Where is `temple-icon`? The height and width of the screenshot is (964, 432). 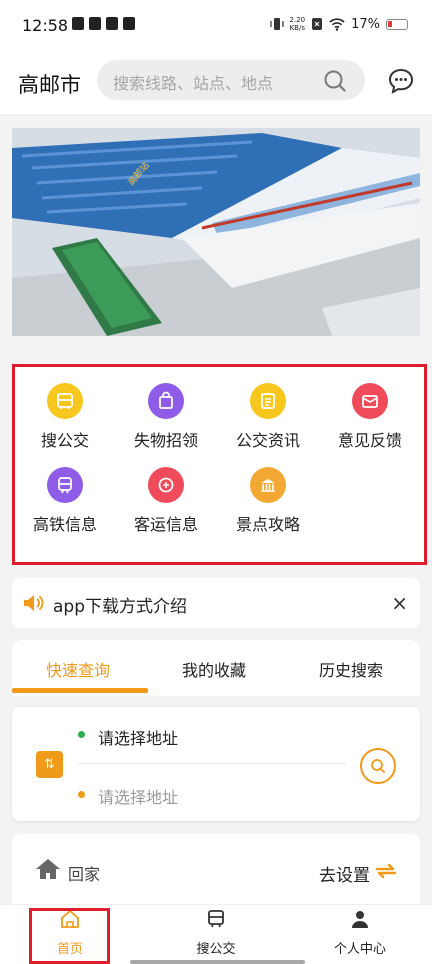
temple-icon is located at coordinates (268, 485).